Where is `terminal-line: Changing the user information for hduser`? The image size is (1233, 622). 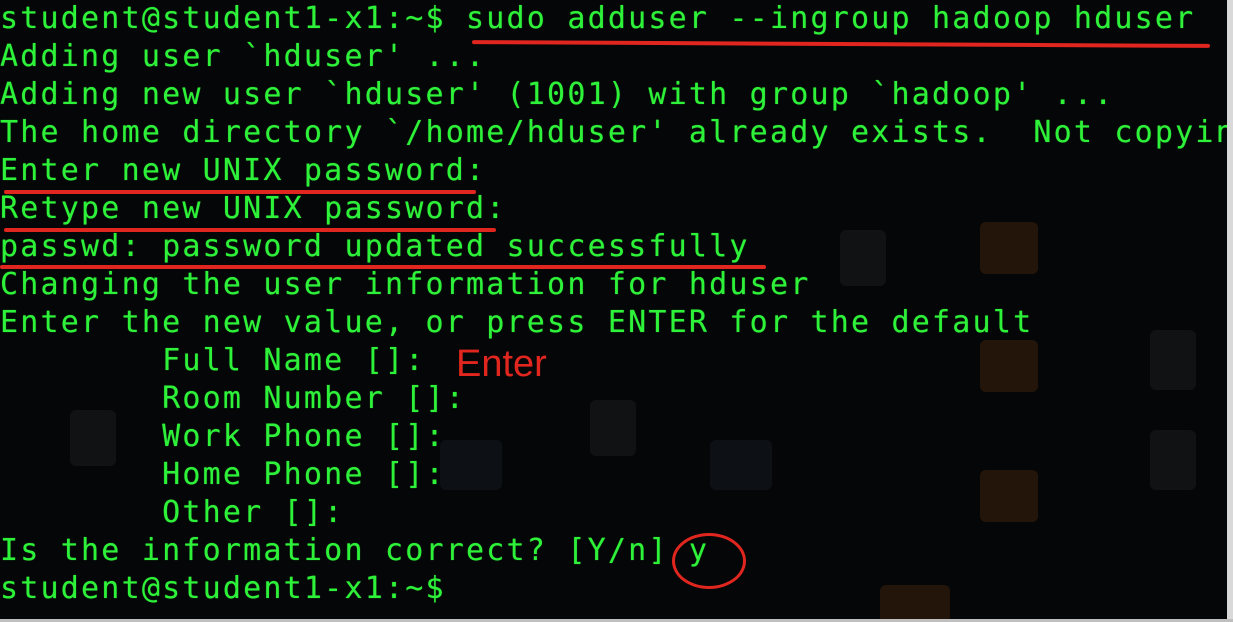
terminal-line: Changing the user information for hduser is located at coordinates (405, 284).